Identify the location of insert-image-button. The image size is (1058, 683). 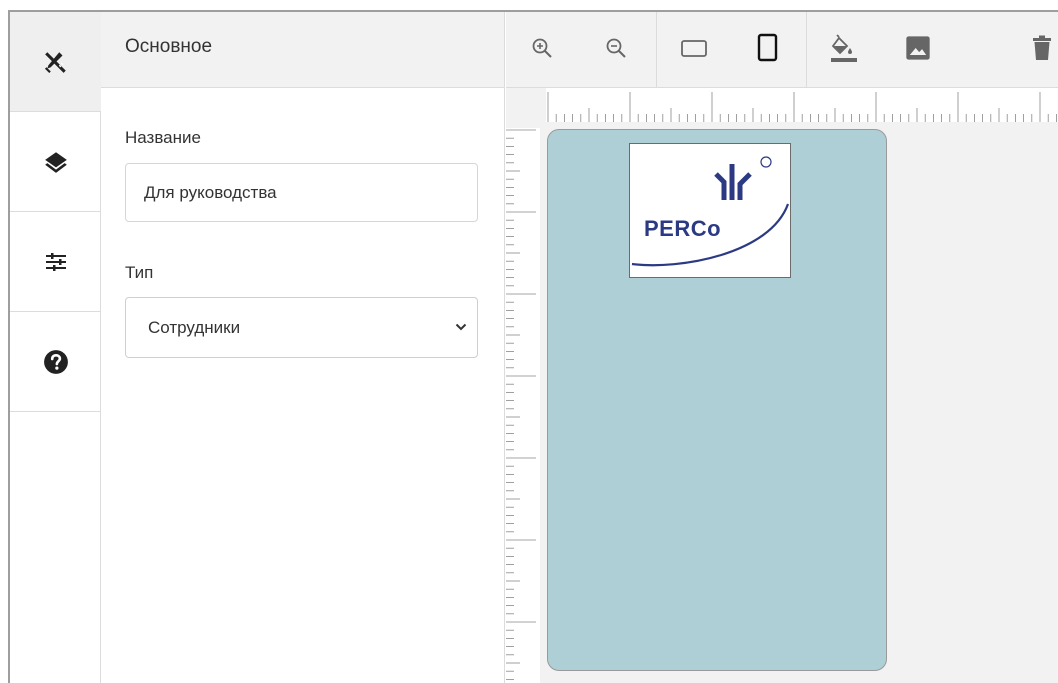
(918, 48).